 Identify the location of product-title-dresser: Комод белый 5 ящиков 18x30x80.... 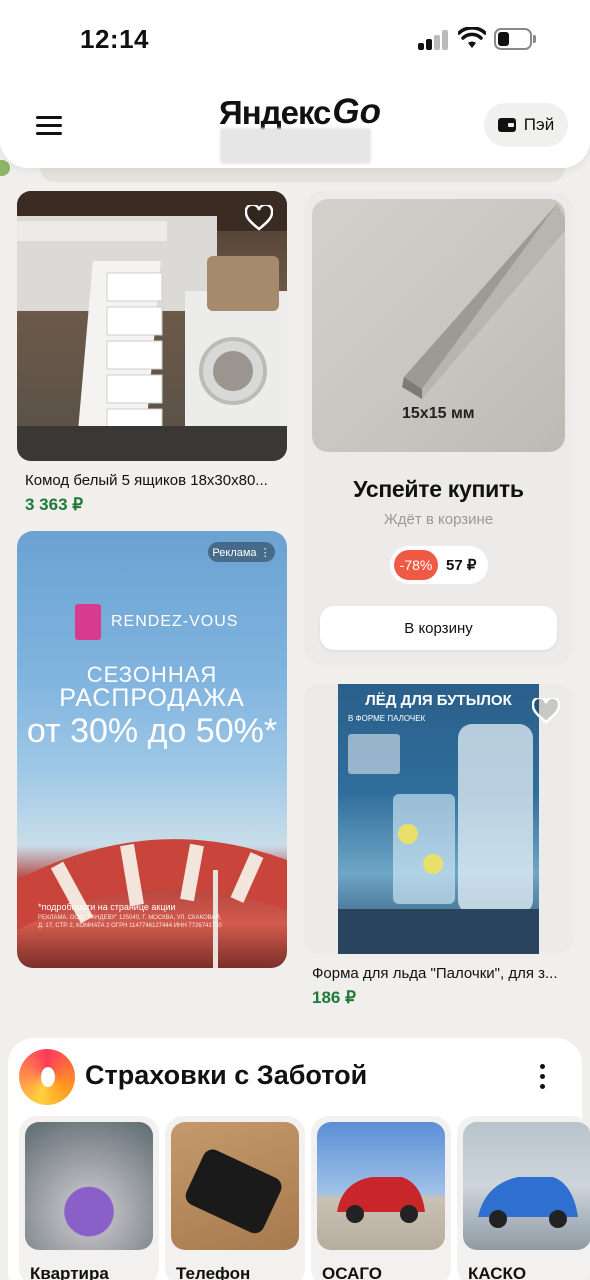
(152, 480).